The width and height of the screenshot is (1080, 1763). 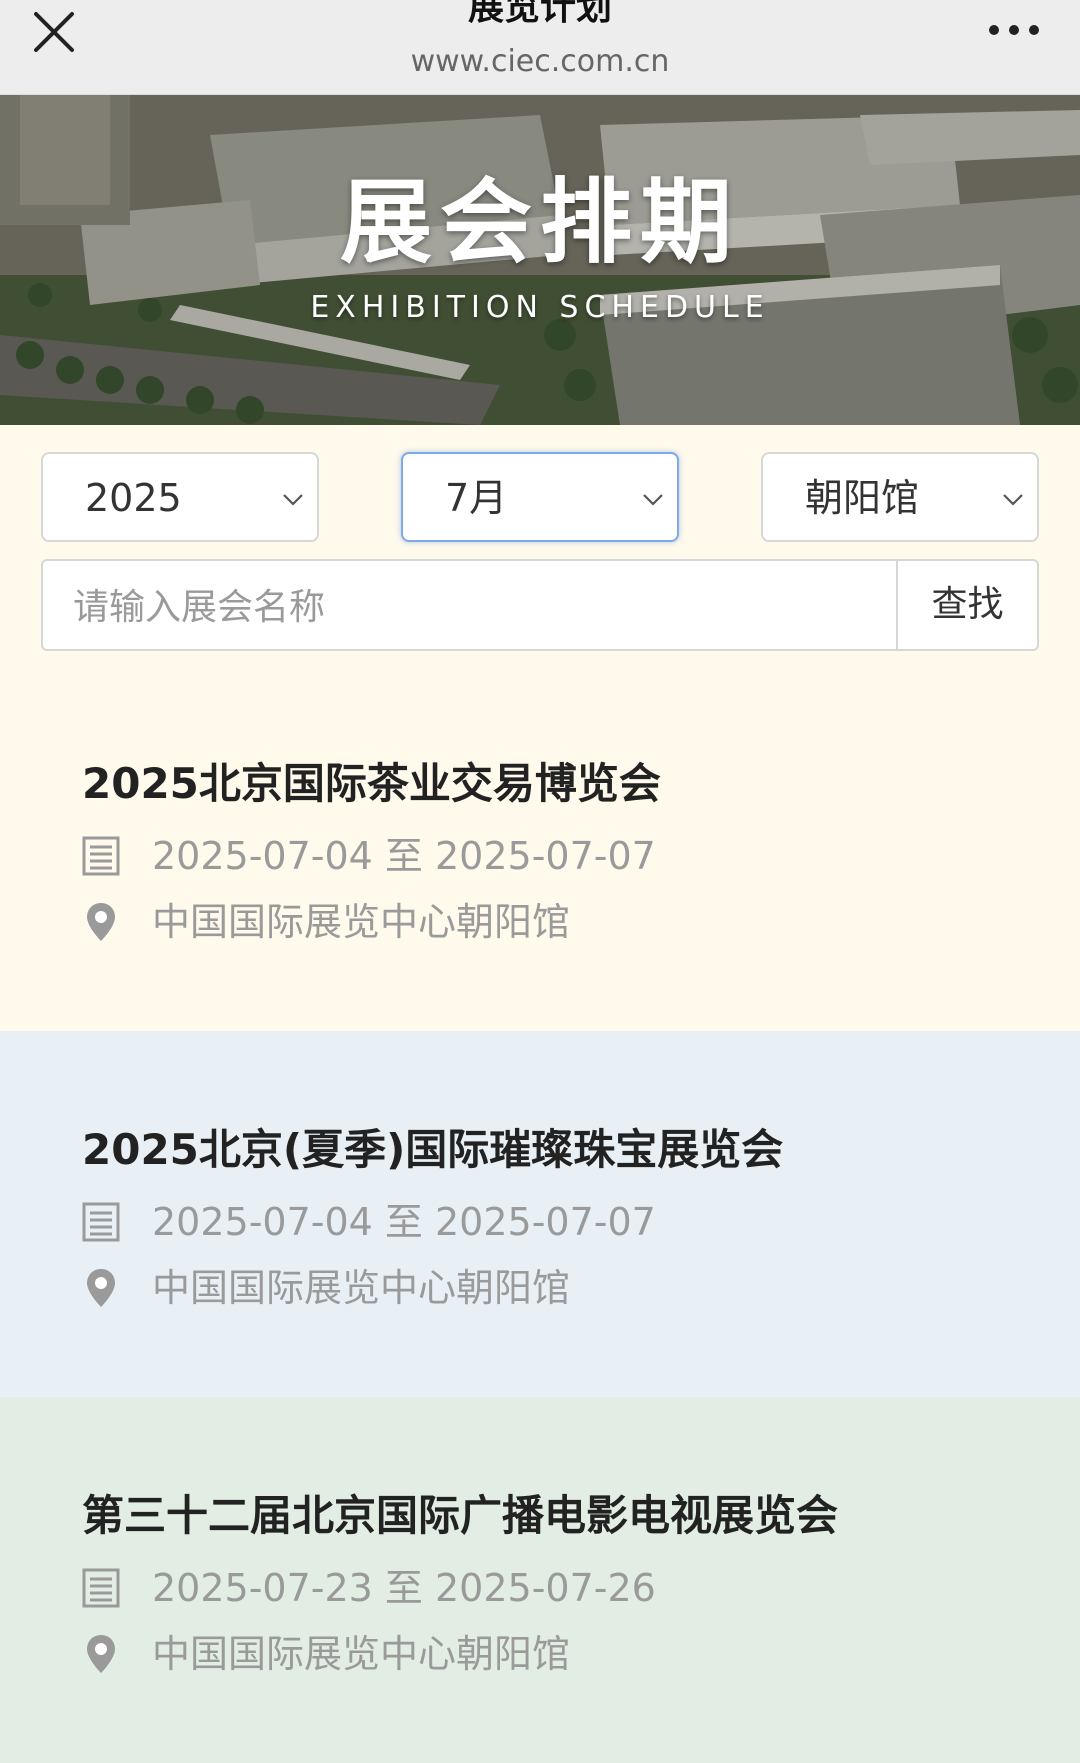 I want to click on event-title: 第三十二届北京国际广播电影电视展览会, so click(x=460, y=1515).